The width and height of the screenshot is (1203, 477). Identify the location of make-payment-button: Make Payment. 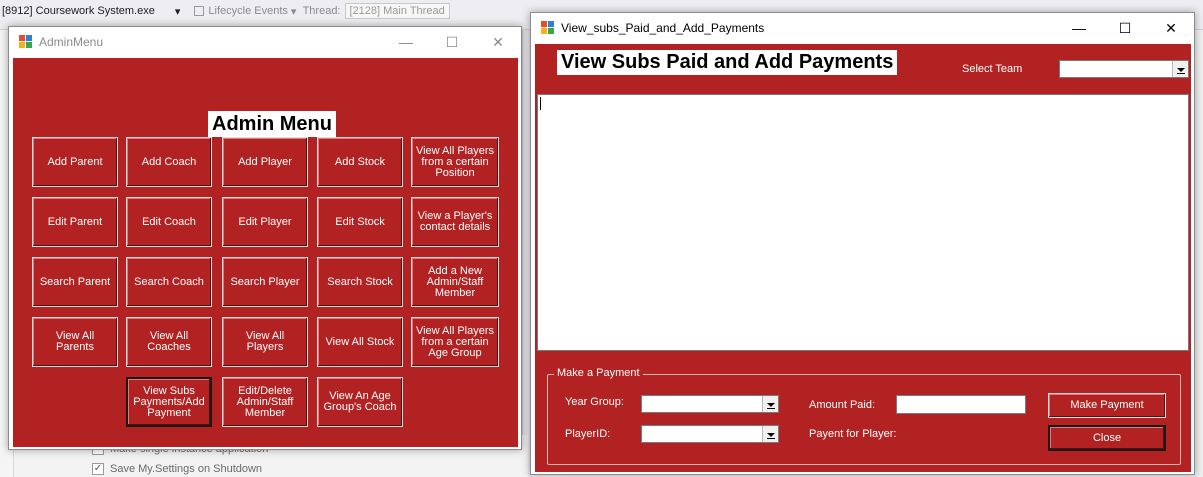
(1107, 405).